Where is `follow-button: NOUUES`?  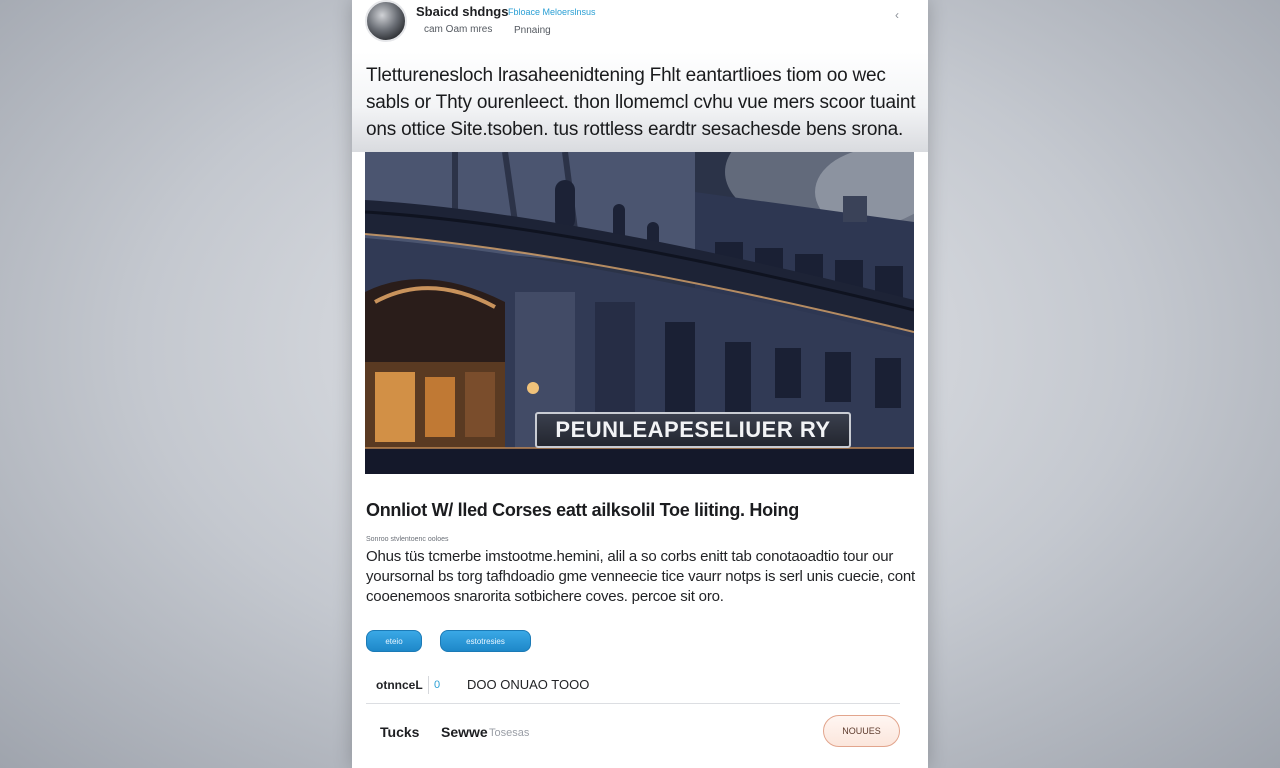
follow-button: NOUUES is located at coordinates (861, 731).